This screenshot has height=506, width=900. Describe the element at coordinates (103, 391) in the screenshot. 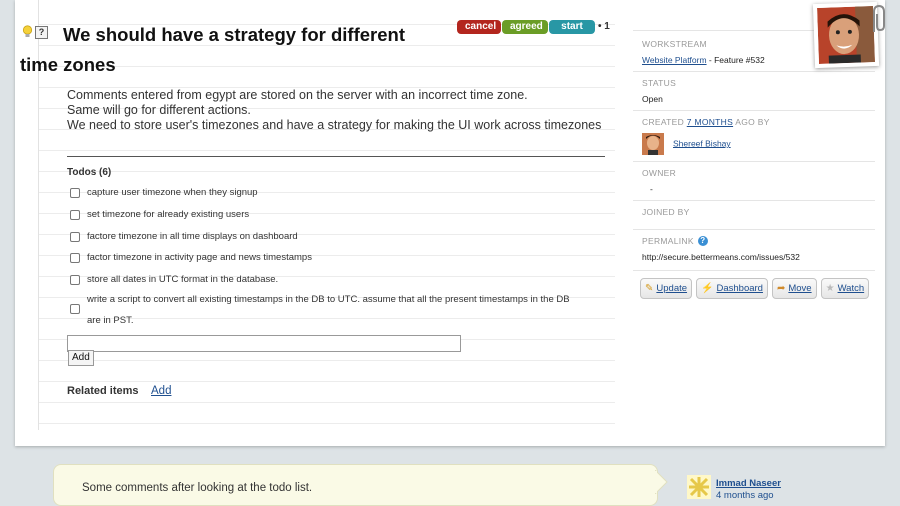

I see `related-items-label: Related items` at that location.